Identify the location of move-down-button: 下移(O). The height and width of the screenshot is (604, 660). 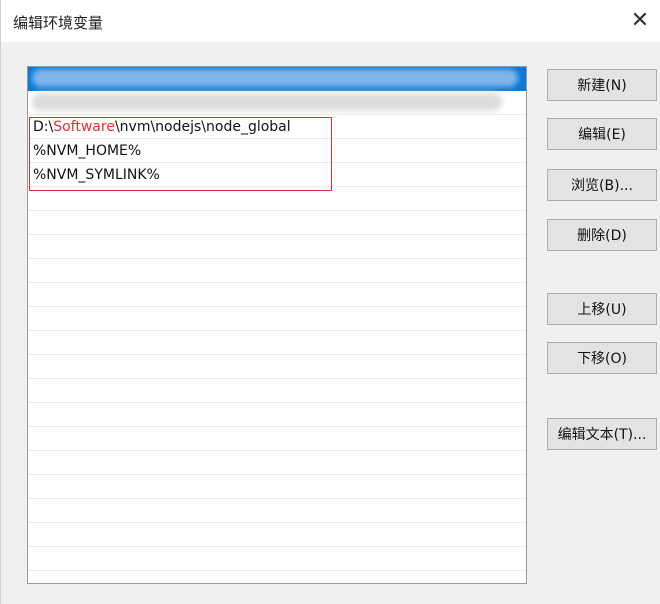
(602, 358).